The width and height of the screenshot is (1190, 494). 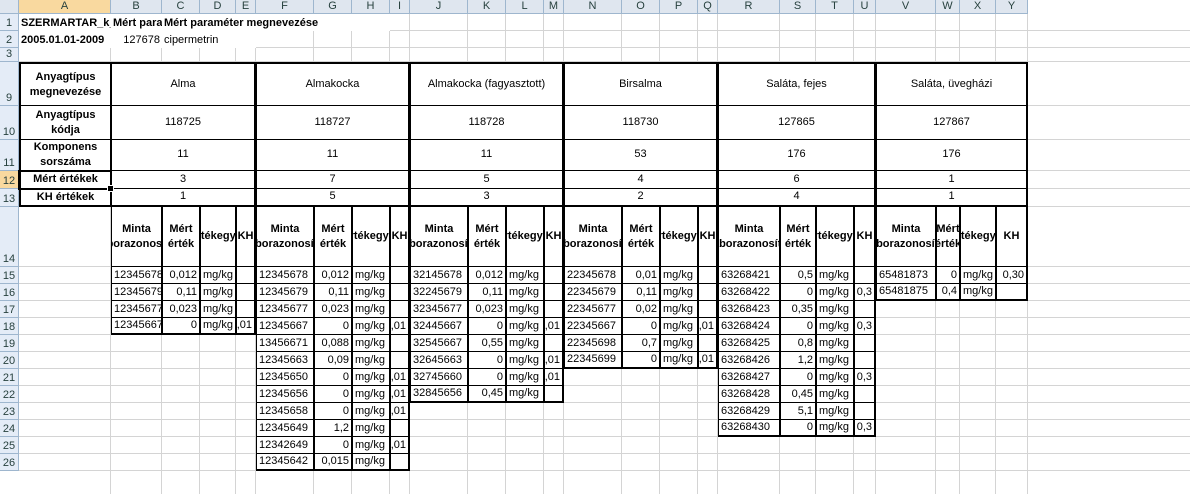 I want to click on group-kh-5: 4, so click(x=797, y=198).